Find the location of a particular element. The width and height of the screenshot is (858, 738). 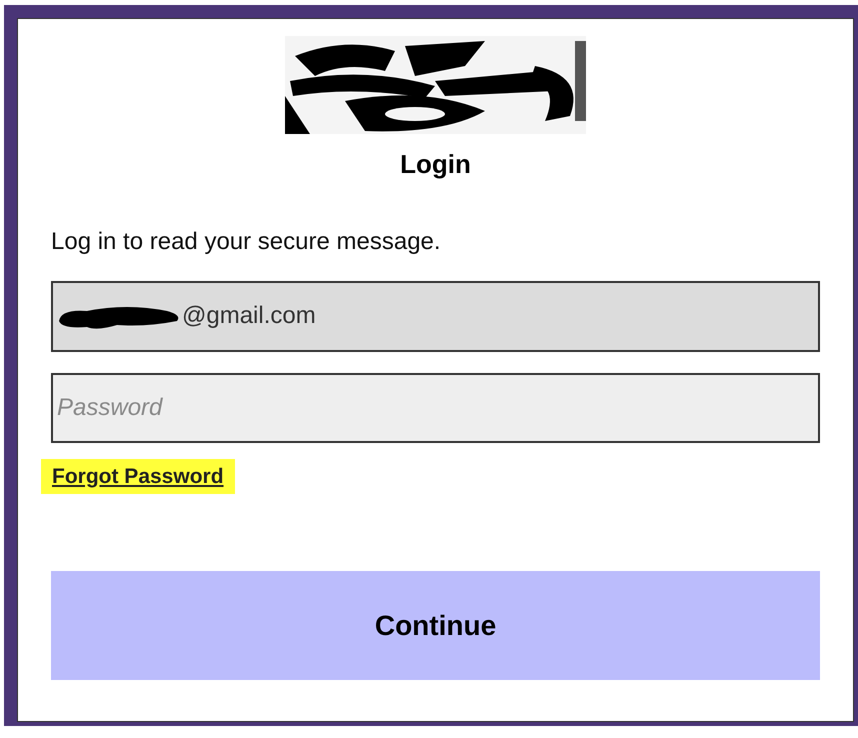

password-field: Password is located at coordinates (435, 407).